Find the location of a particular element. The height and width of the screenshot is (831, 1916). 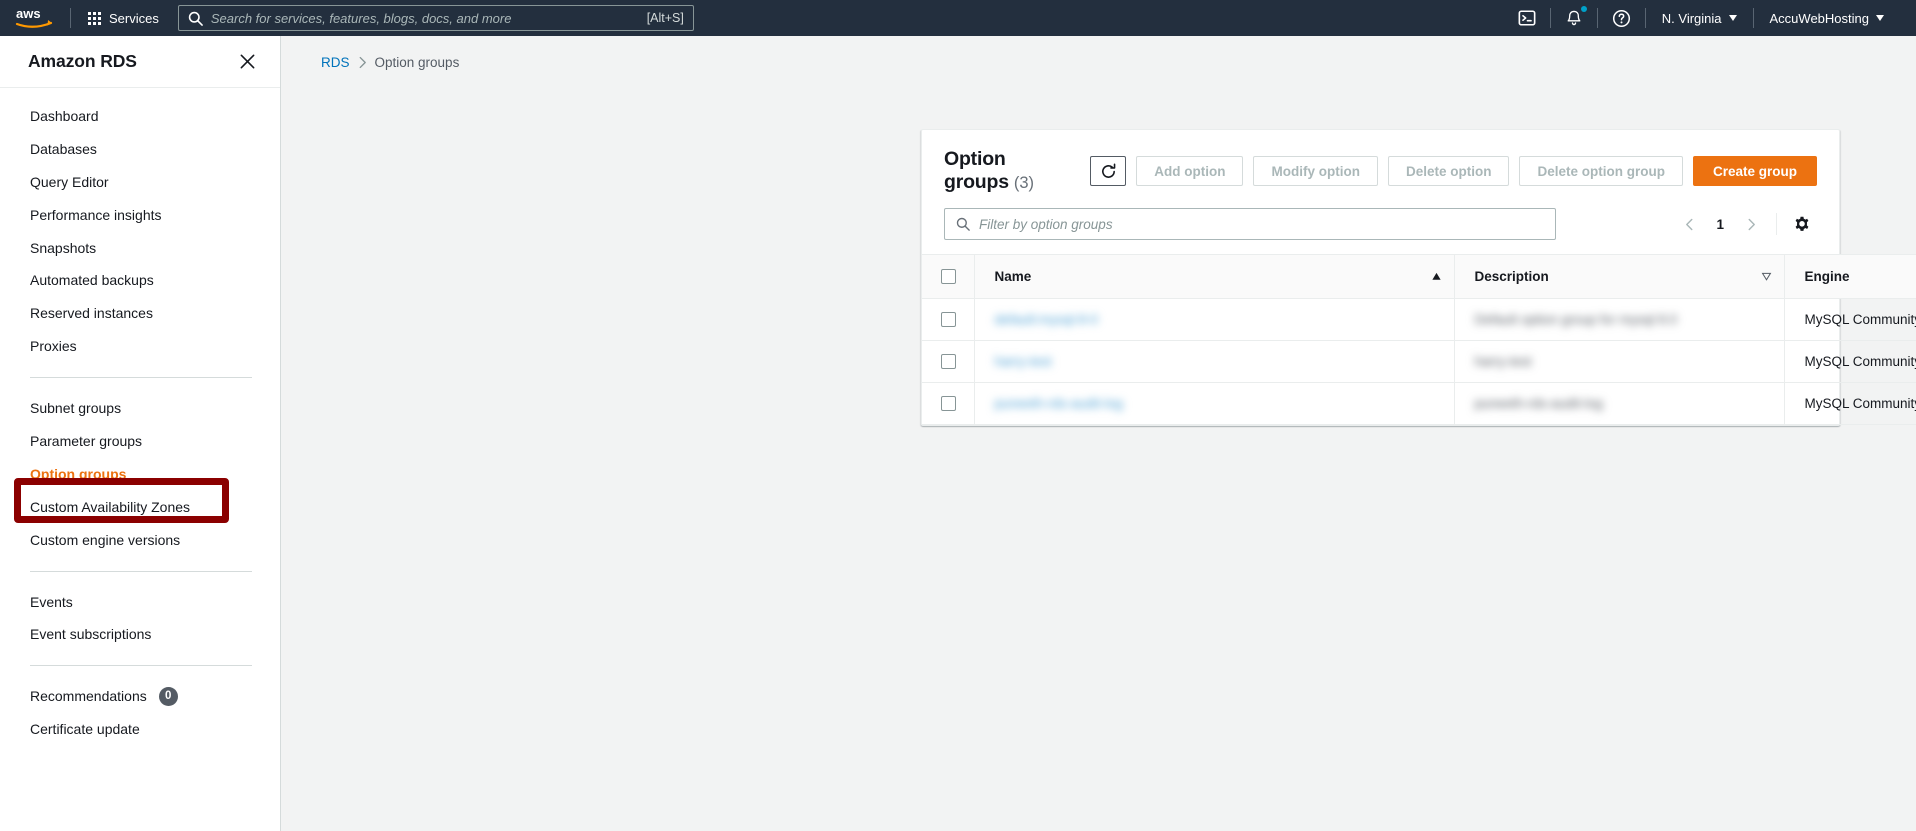

sort-icon is located at coordinates (1766, 276).